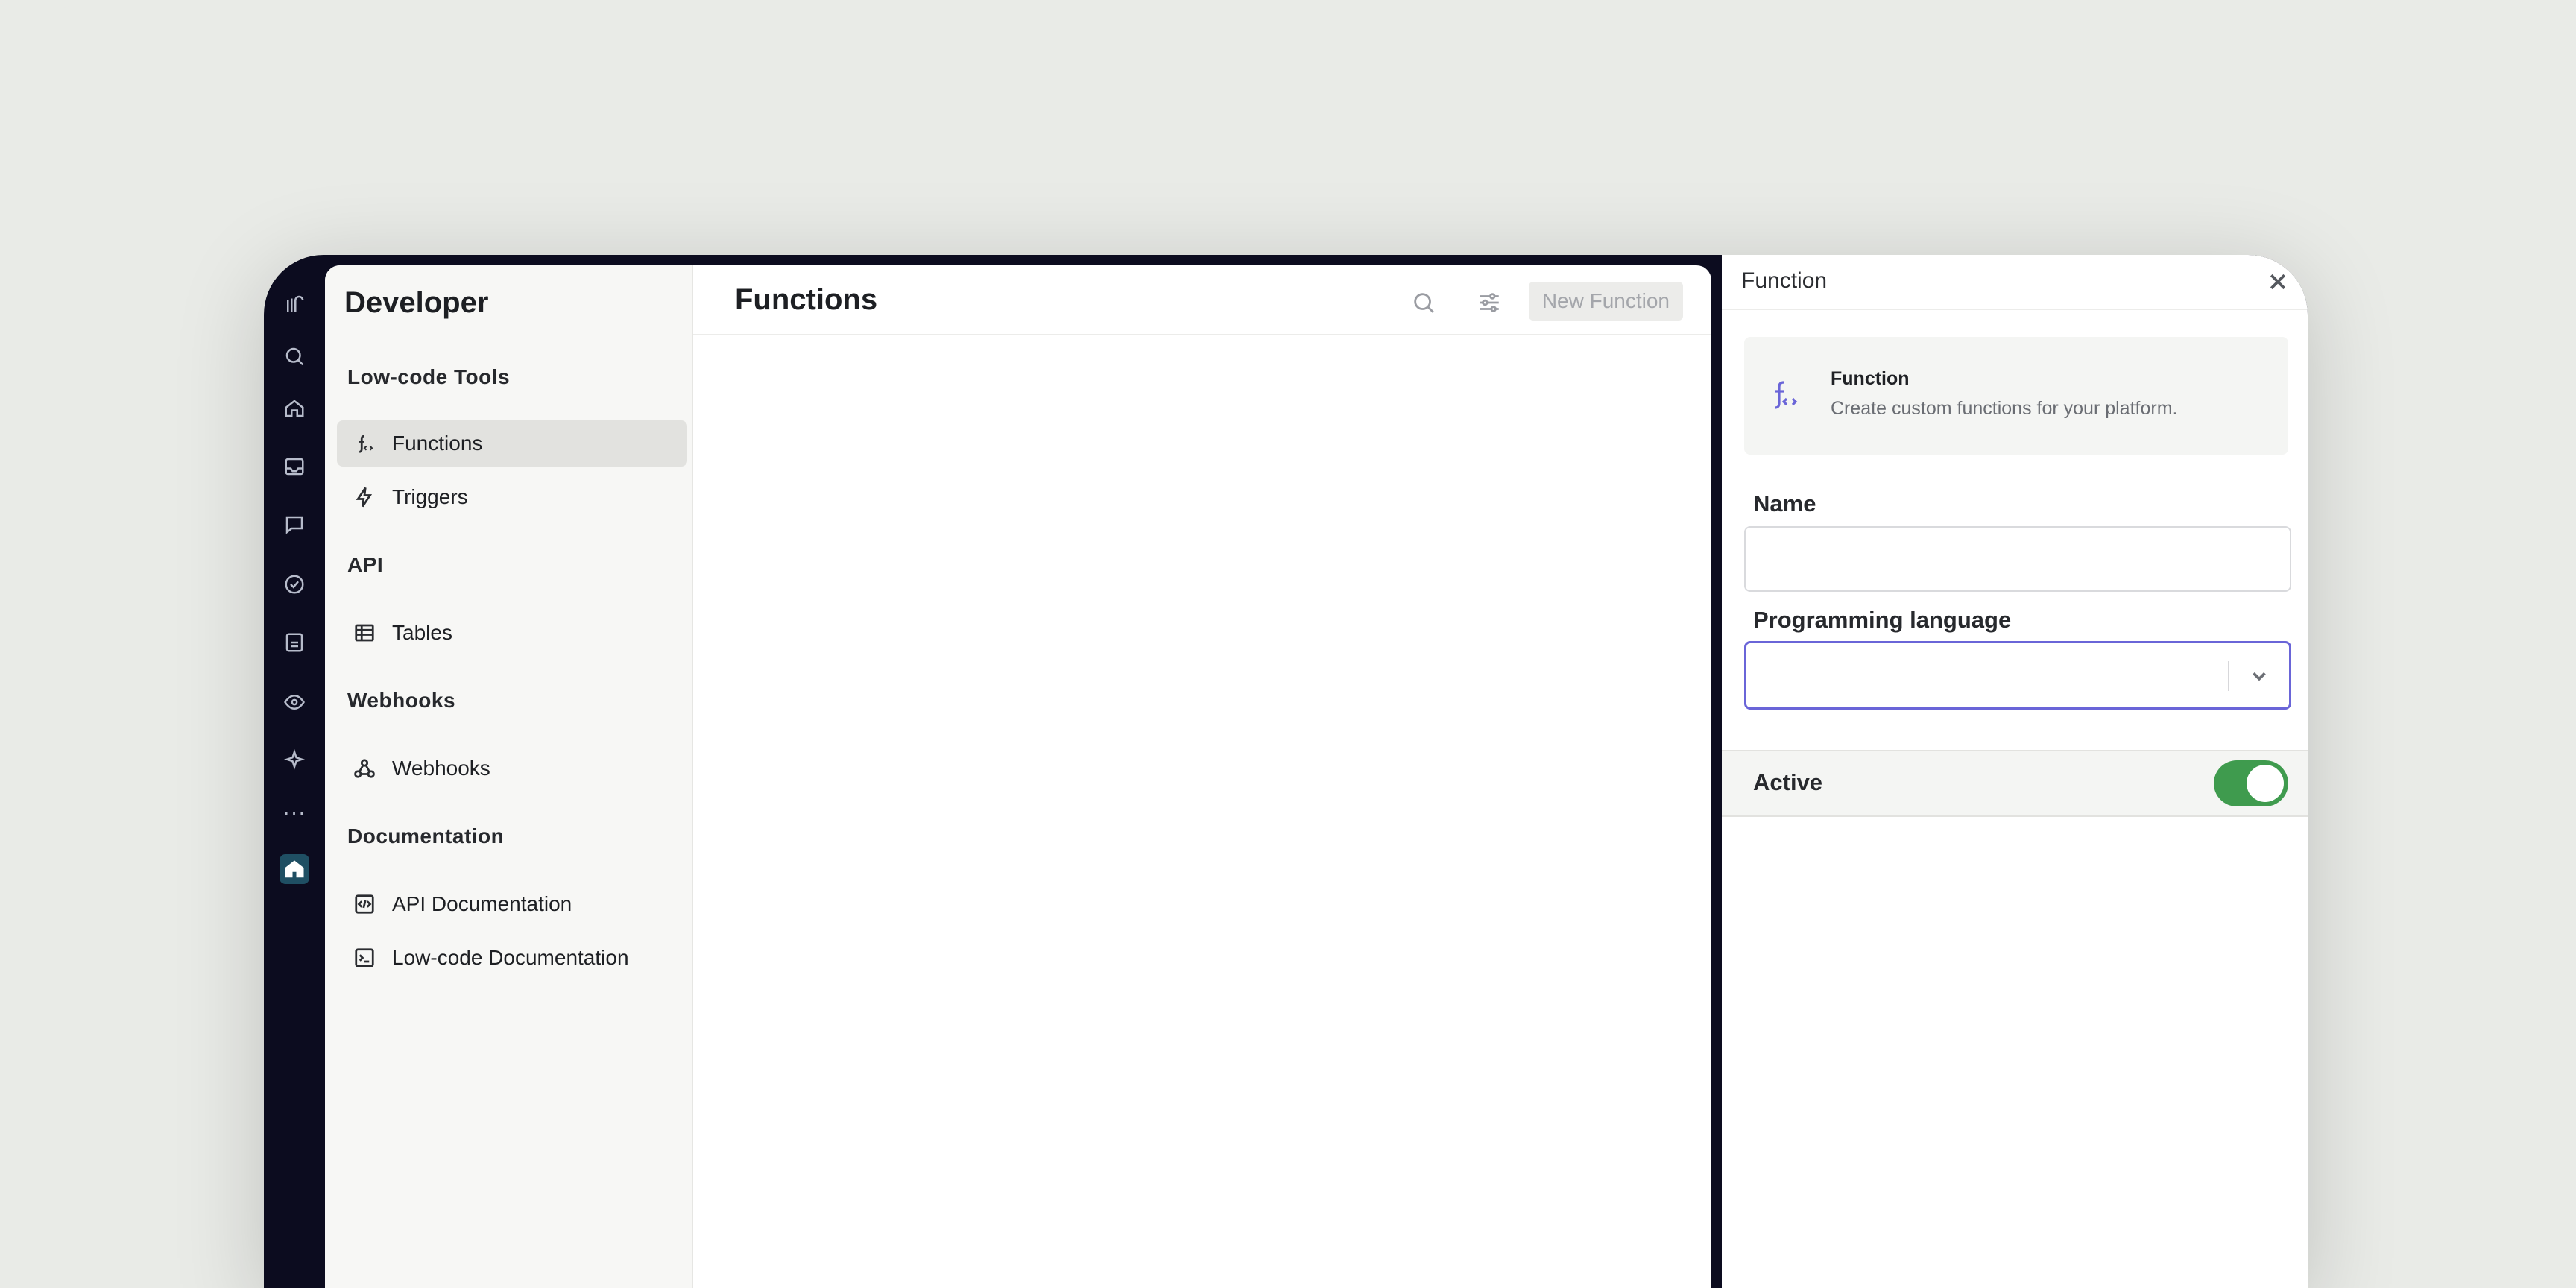 The height and width of the screenshot is (1288, 2576). Describe the element at coordinates (294, 525) in the screenshot. I see `chat-icon` at that location.